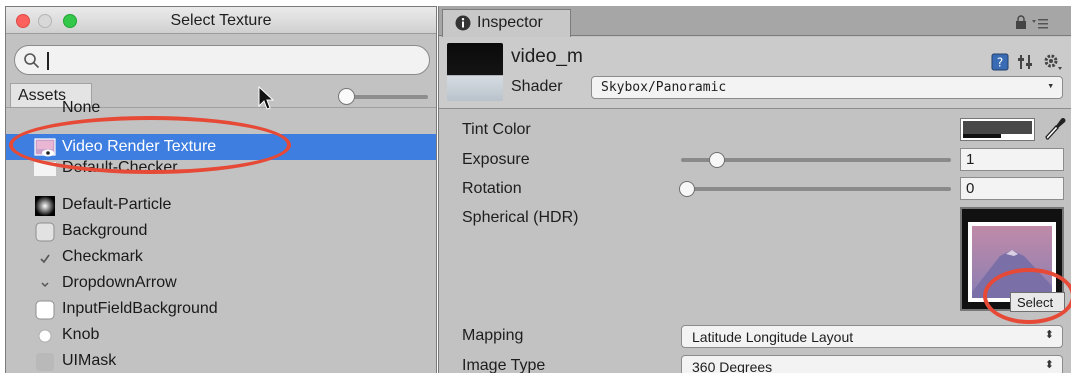  Describe the element at coordinates (755, 73) in the screenshot. I see `material-header: video_m Shader Skybox/Panoramic ▾ ?` at that location.